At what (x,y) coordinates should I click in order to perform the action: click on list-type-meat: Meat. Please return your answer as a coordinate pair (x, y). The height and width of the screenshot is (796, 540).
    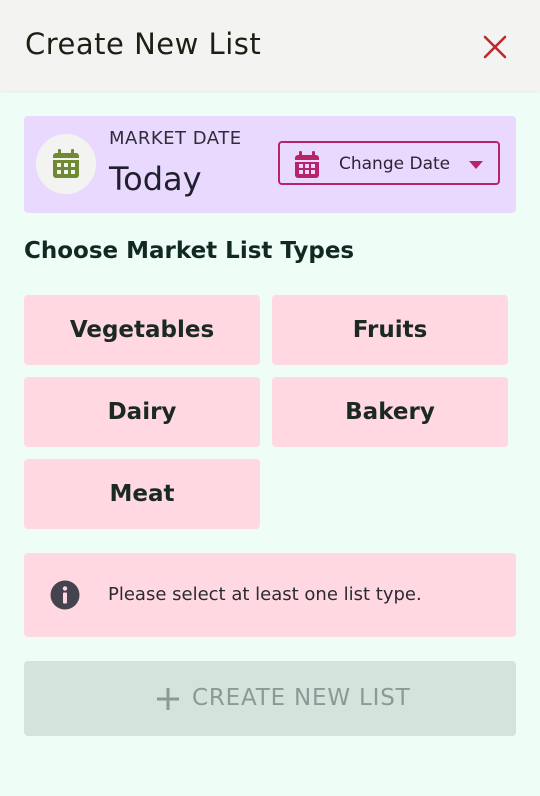
    Looking at the image, I should click on (142, 494).